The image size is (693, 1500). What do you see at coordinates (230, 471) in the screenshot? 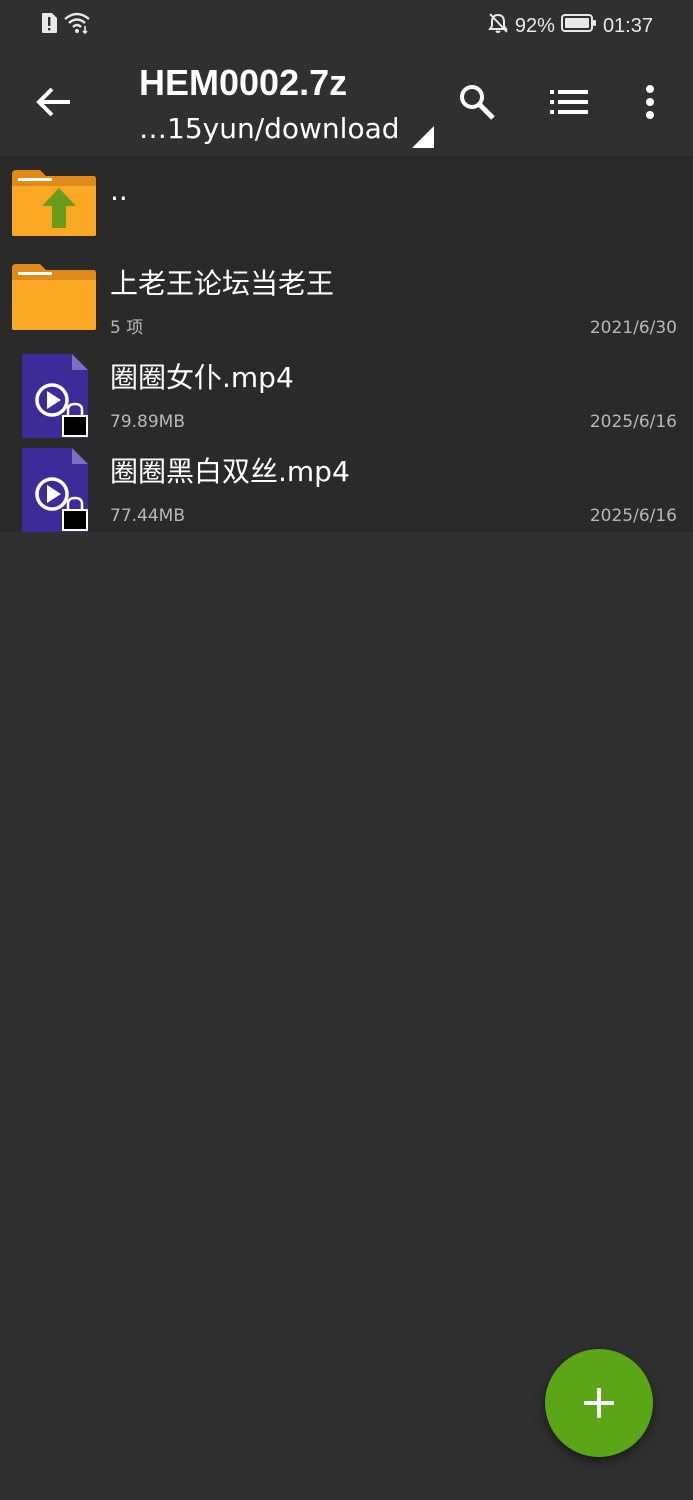
I see `item-name: 圈圈黑白双丝.mp4` at bounding box center [230, 471].